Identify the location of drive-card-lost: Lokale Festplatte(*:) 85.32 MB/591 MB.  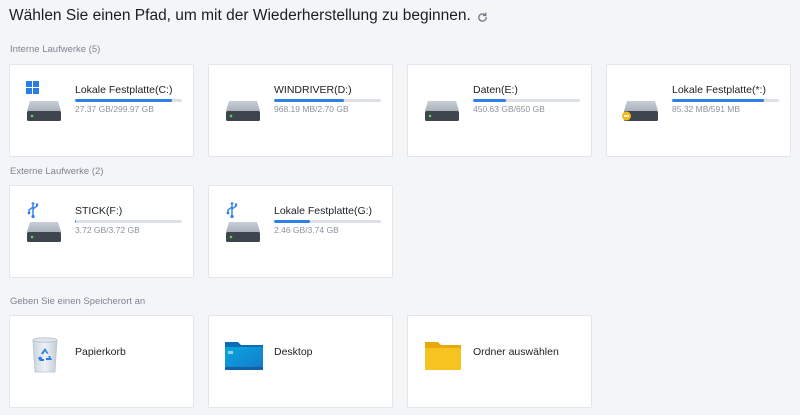
(698, 110).